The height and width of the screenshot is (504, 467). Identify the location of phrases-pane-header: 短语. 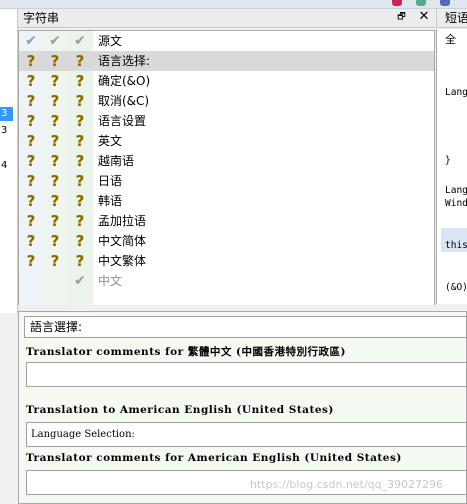
(451, 18).